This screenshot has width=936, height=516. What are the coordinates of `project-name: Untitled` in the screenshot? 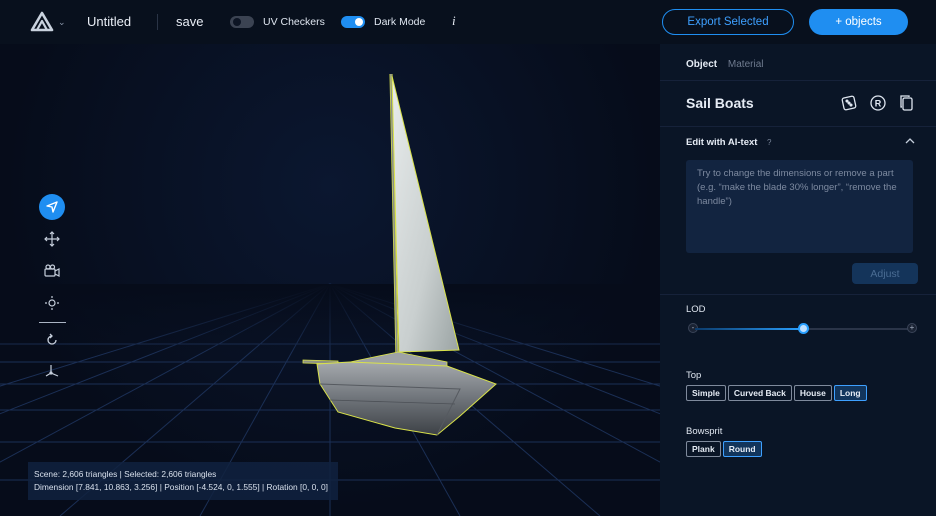 It's located at (109, 21).